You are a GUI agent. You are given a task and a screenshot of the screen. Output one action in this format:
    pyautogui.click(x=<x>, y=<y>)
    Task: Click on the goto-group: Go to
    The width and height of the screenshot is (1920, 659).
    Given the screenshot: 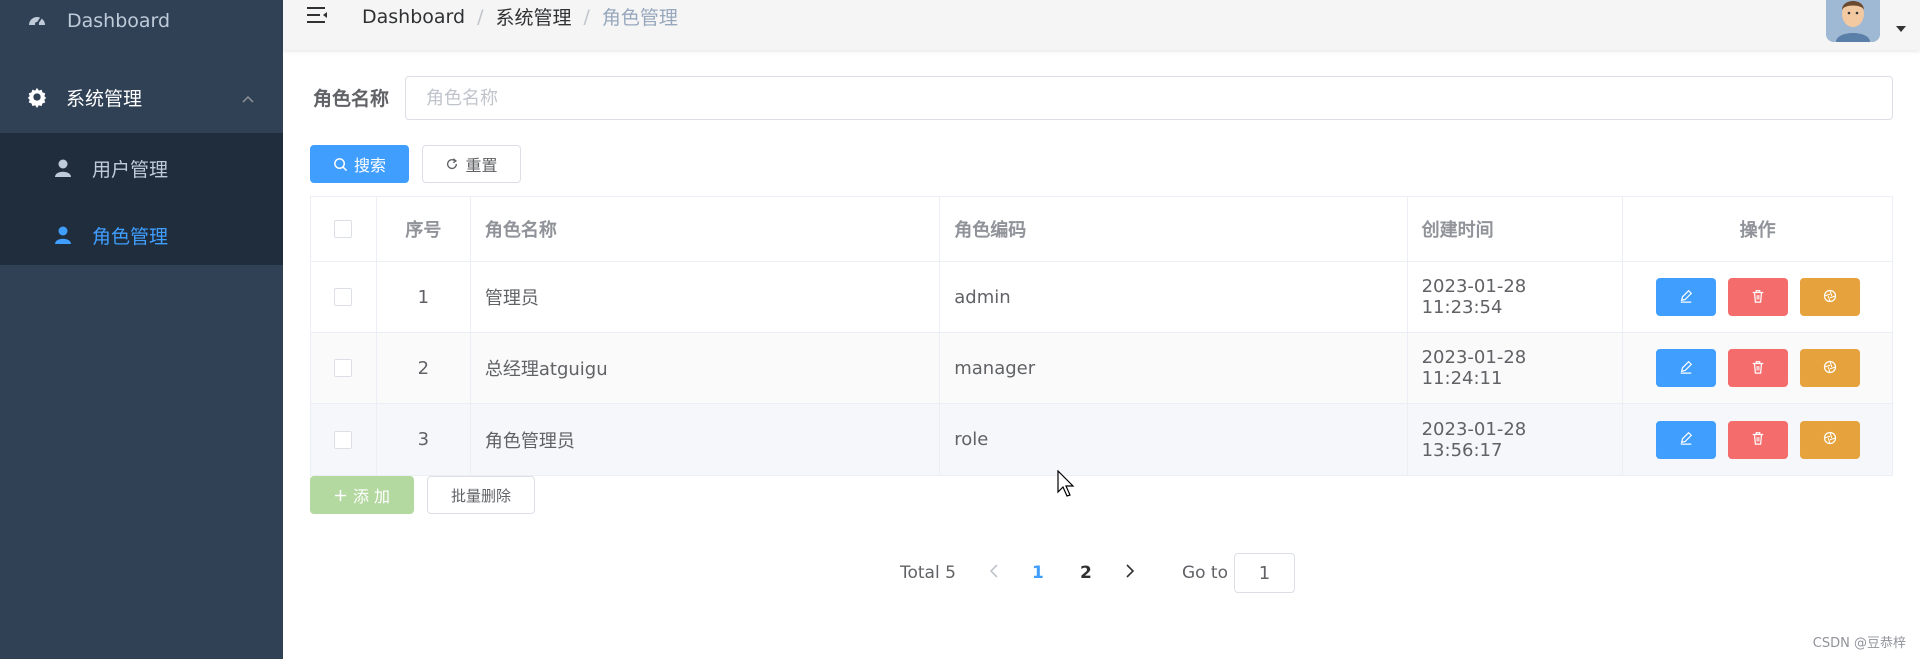 What is the action you would take?
    pyautogui.click(x=1238, y=573)
    